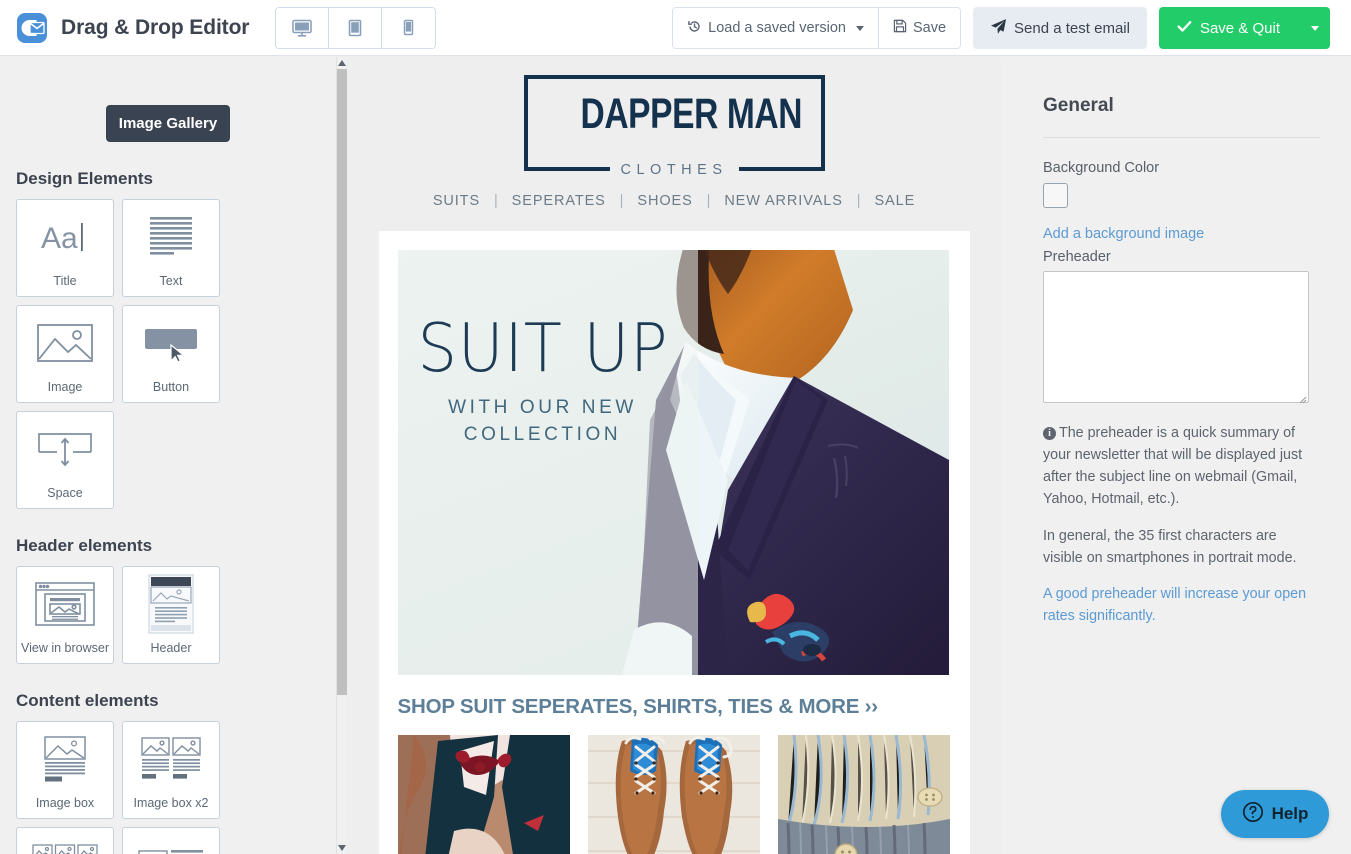  I want to click on section-title-design-elements: Design Elements, so click(84, 178).